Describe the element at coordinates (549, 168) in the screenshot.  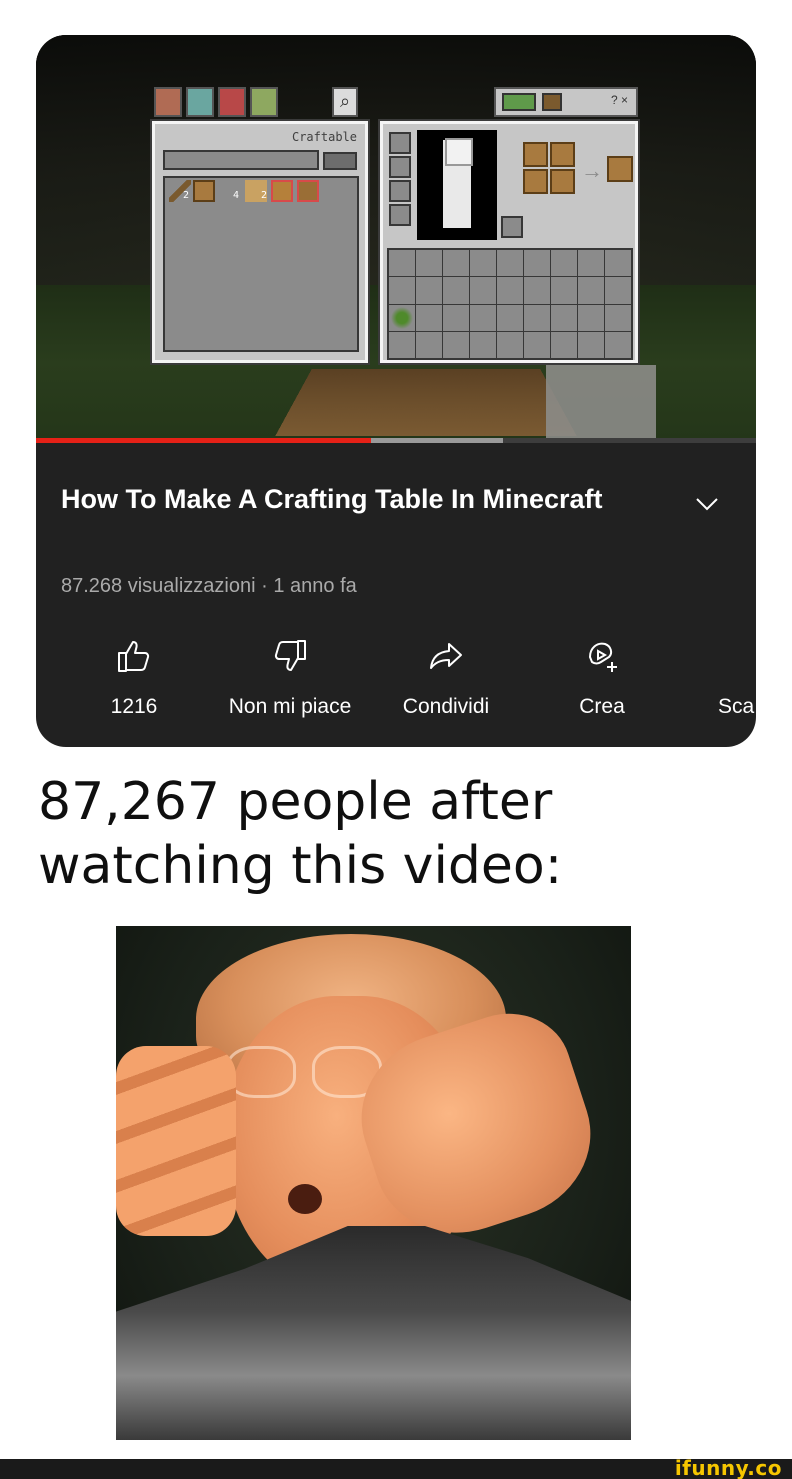
I see `crafting-grid` at that location.